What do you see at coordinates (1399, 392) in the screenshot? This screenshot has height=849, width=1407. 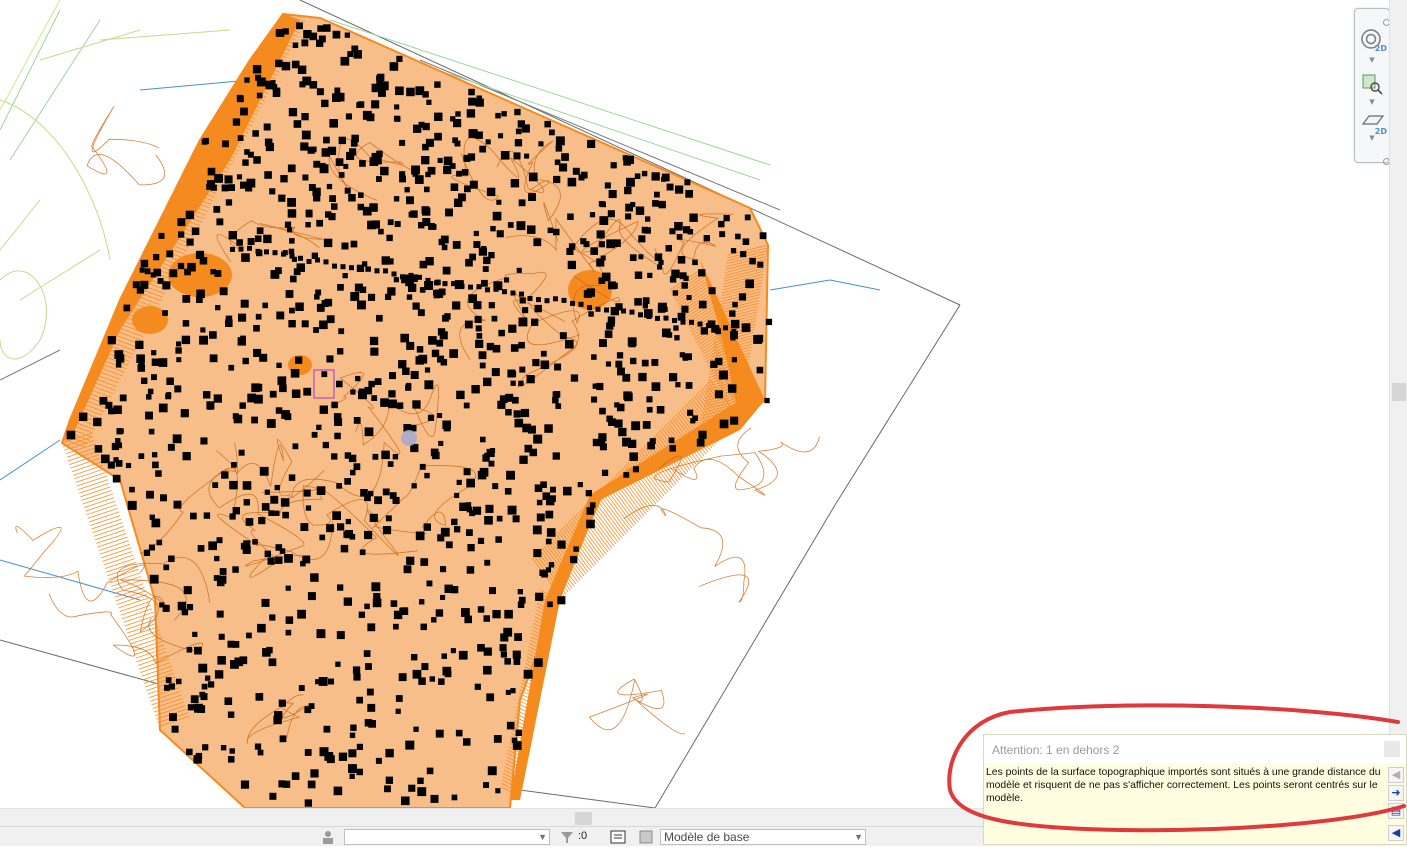 I see `vertical-scroll-thumb` at bounding box center [1399, 392].